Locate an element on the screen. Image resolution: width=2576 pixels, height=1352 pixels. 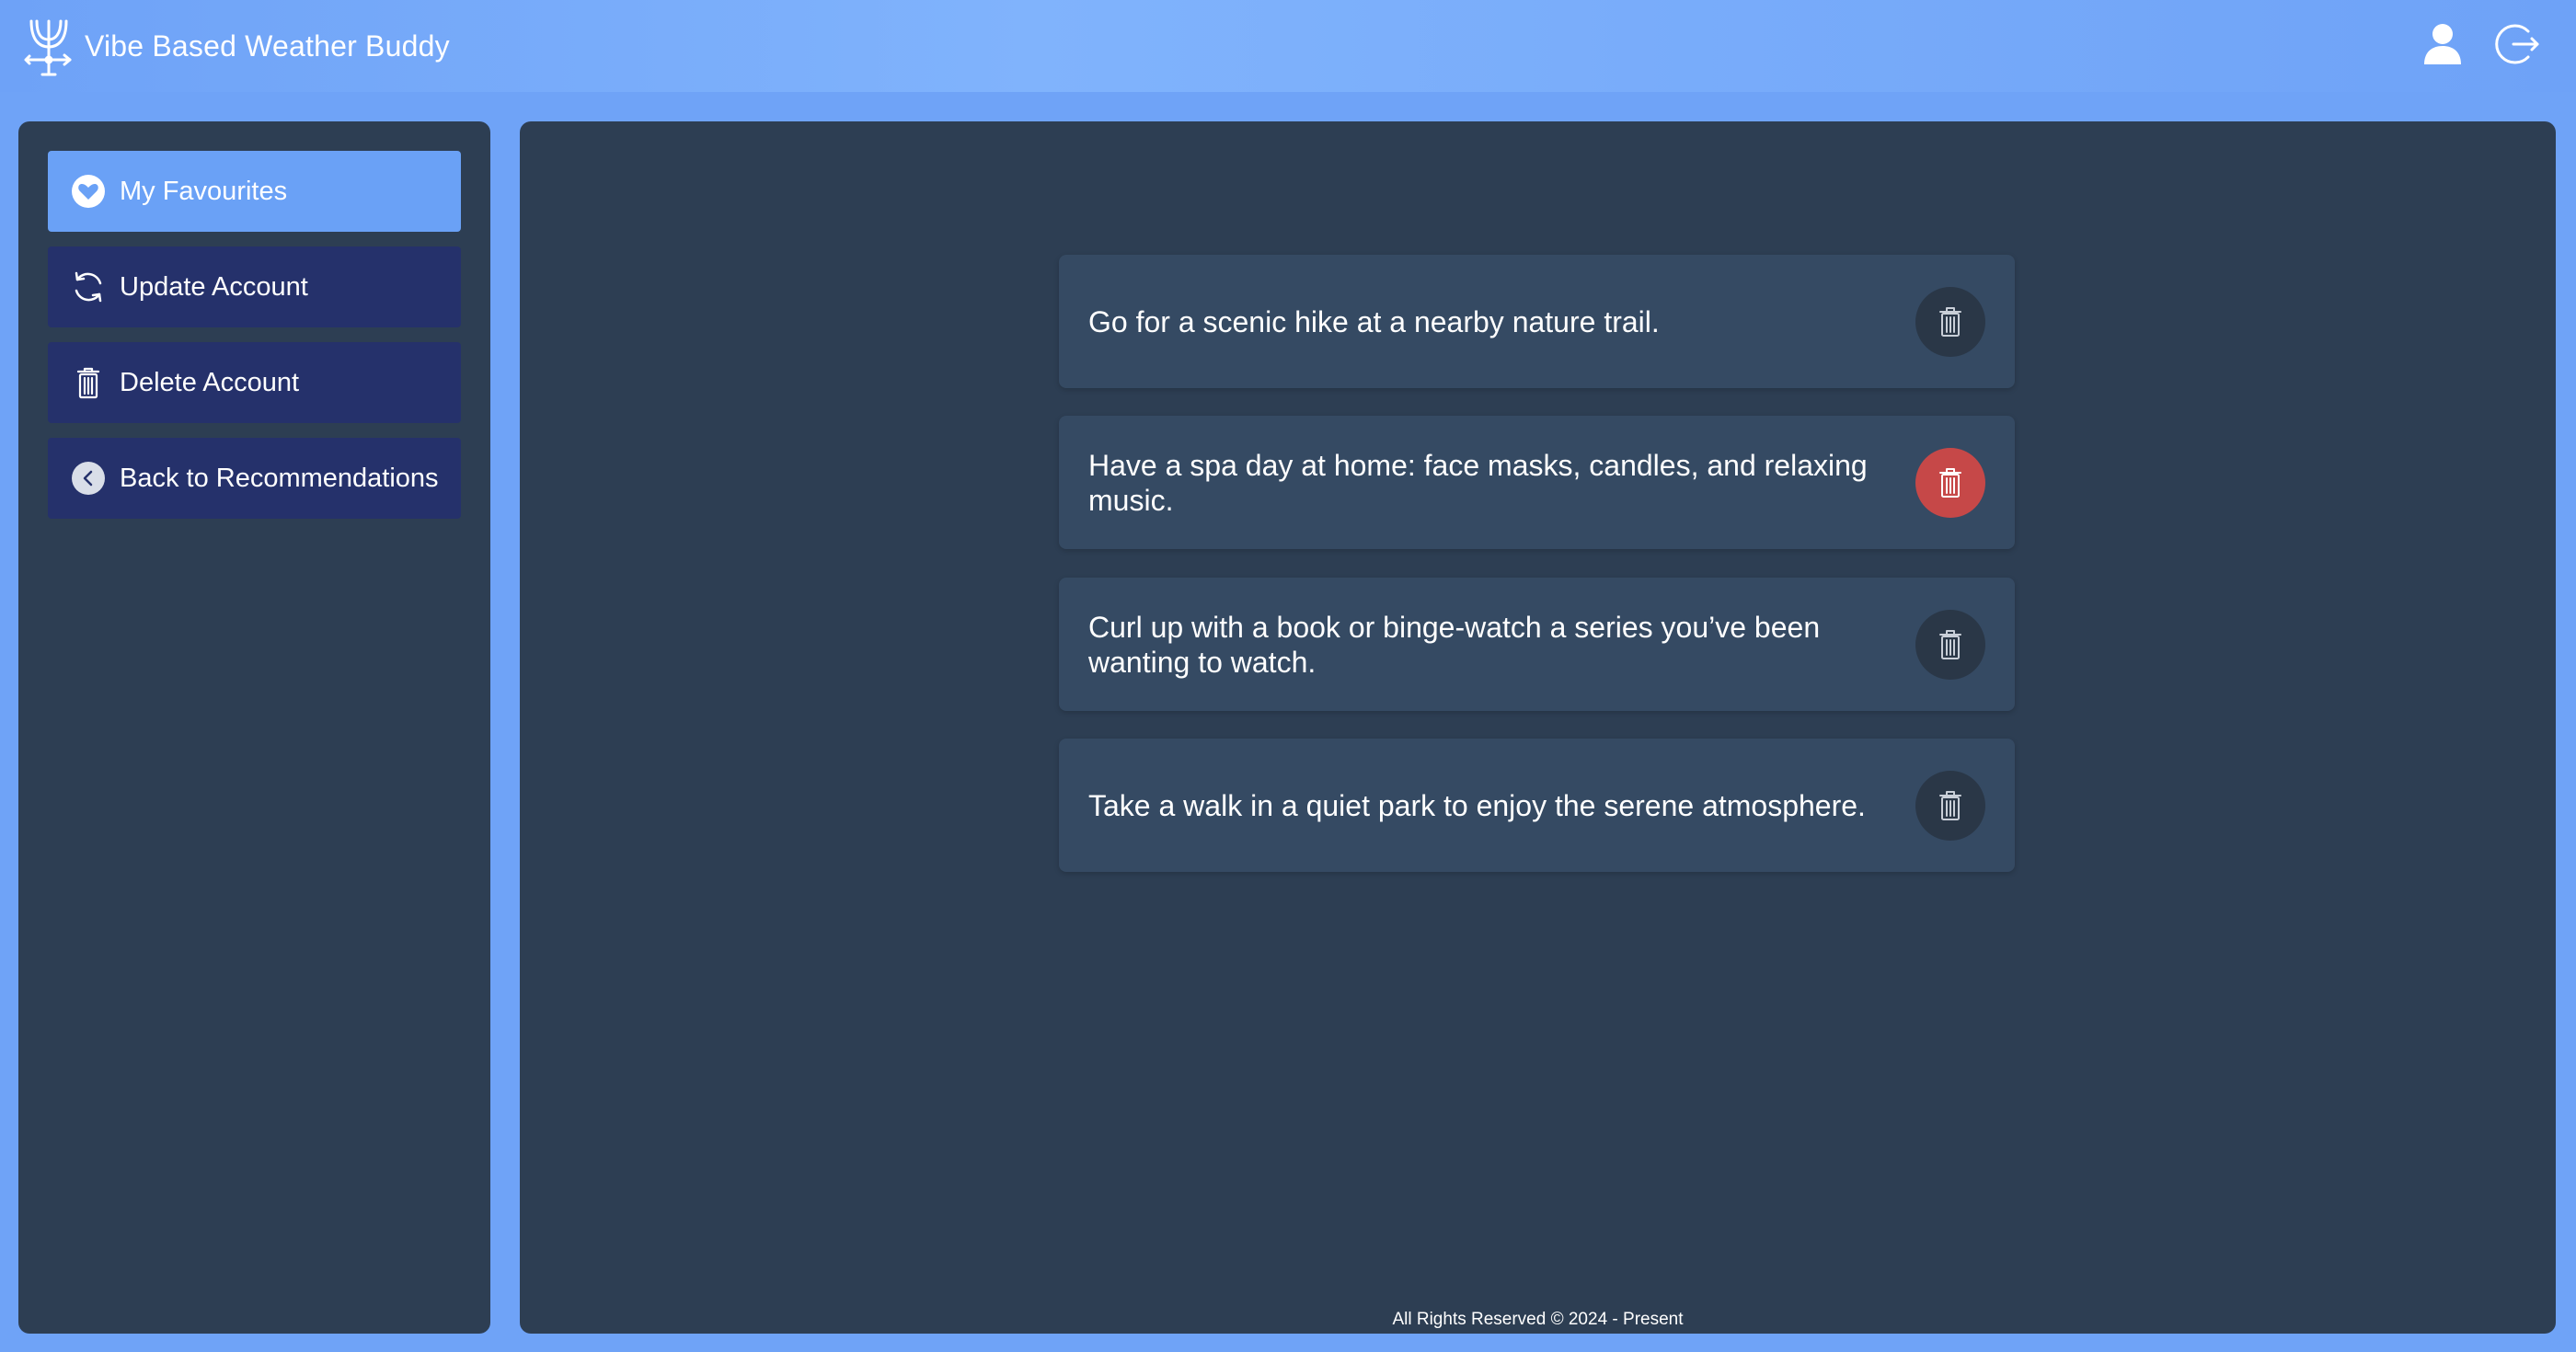
sidebar-item-label: Delete Account is located at coordinates (210, 382).